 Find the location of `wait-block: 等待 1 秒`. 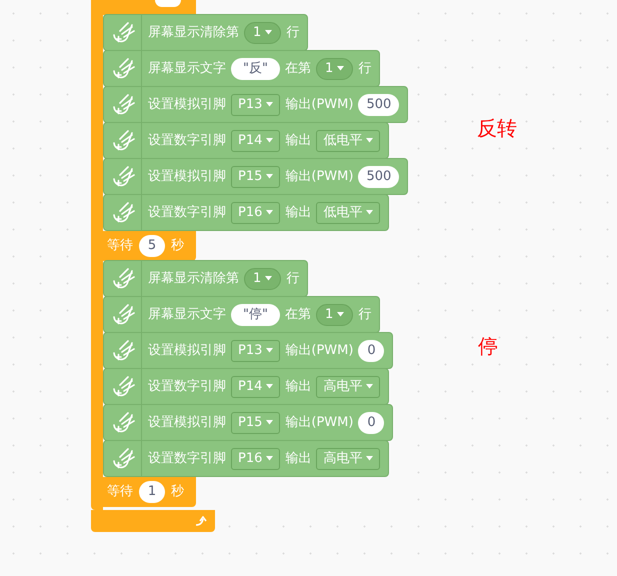

wait-block: 等待 1 秒 is located at coordinates (149, 492).